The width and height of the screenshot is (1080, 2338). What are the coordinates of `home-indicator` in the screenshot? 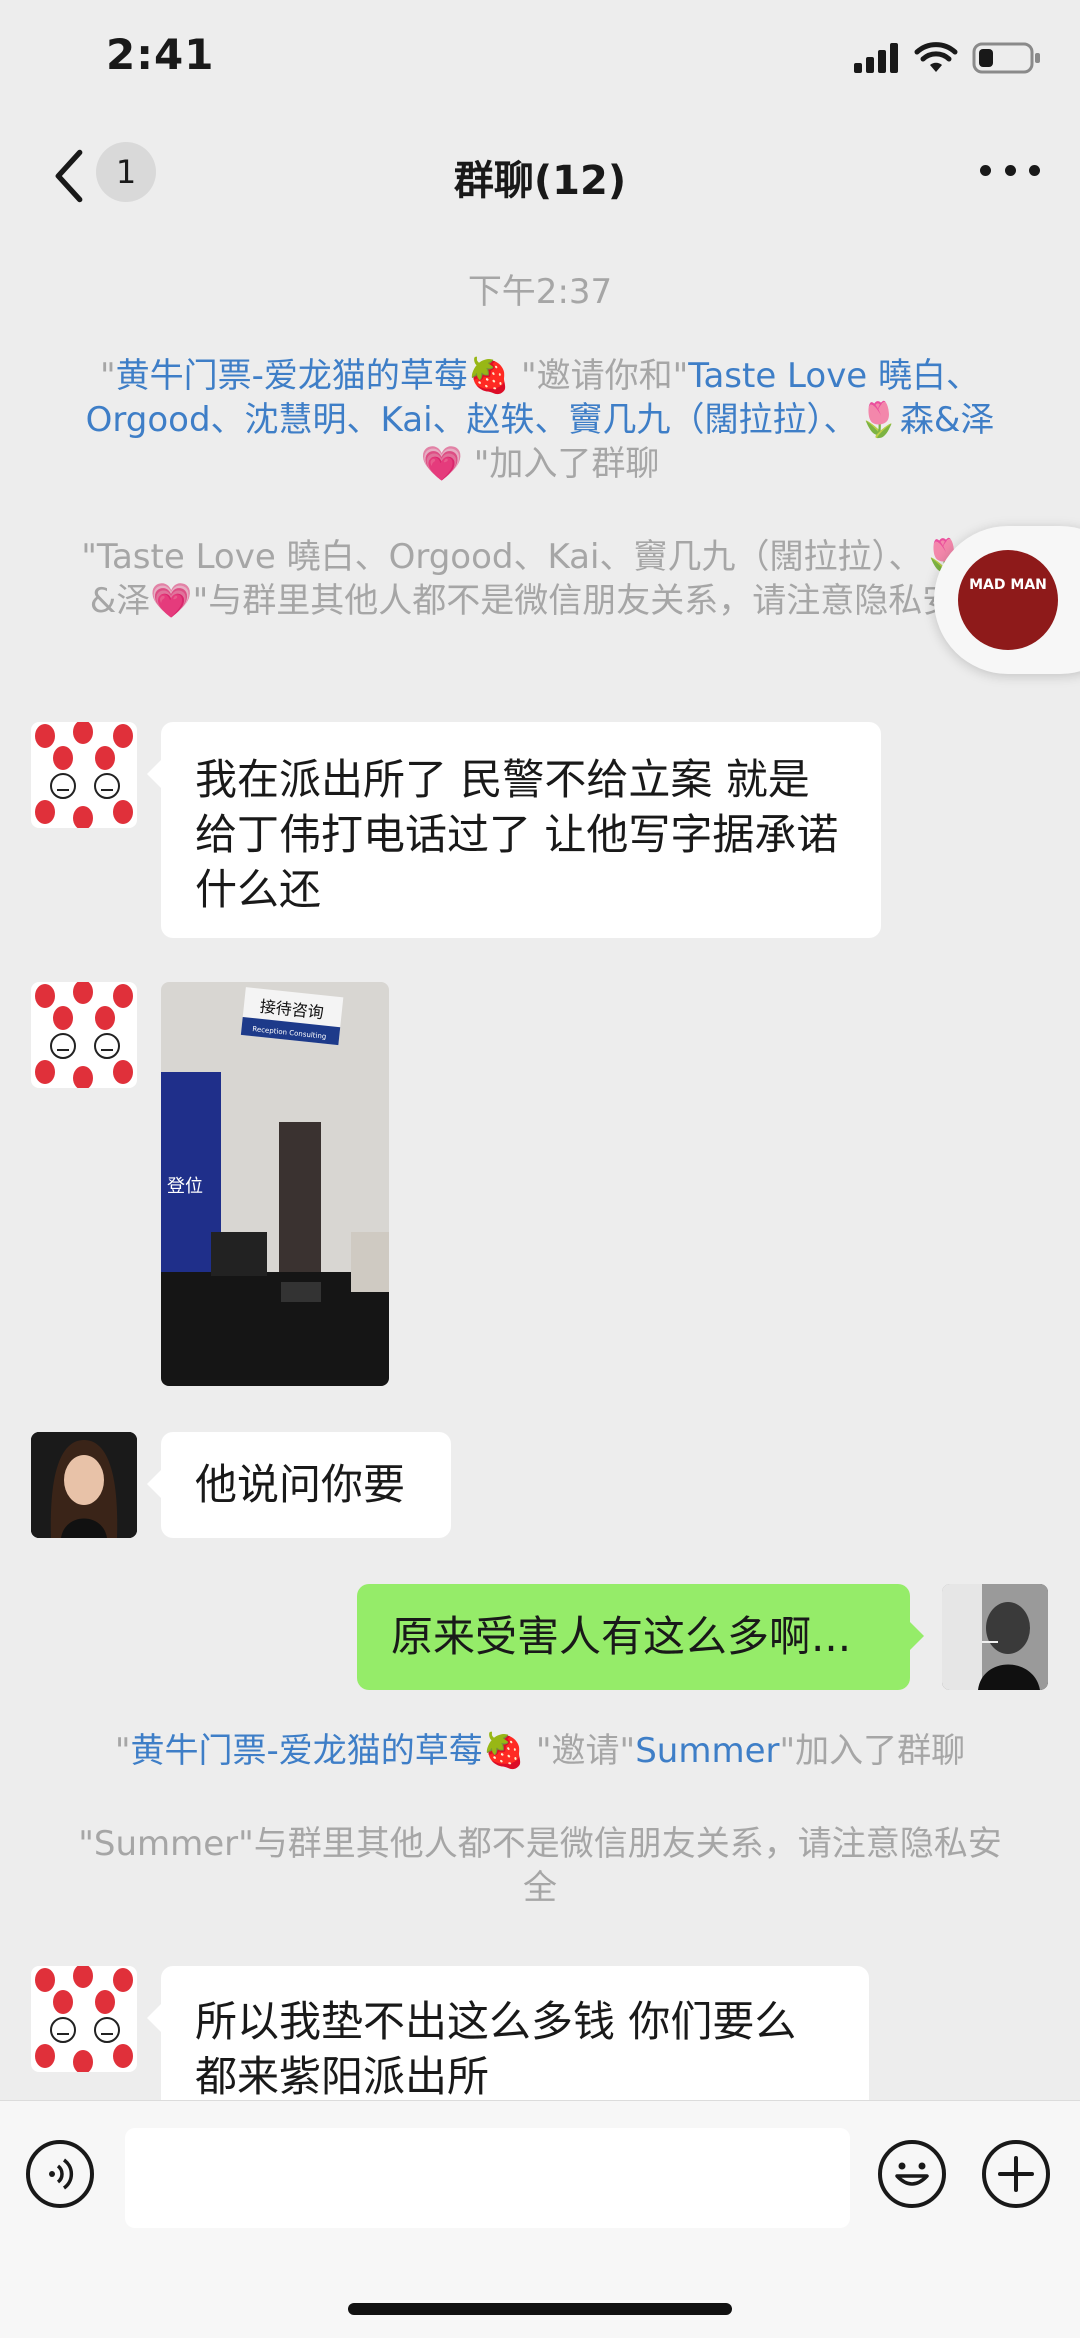 It's located at (540, 2309).